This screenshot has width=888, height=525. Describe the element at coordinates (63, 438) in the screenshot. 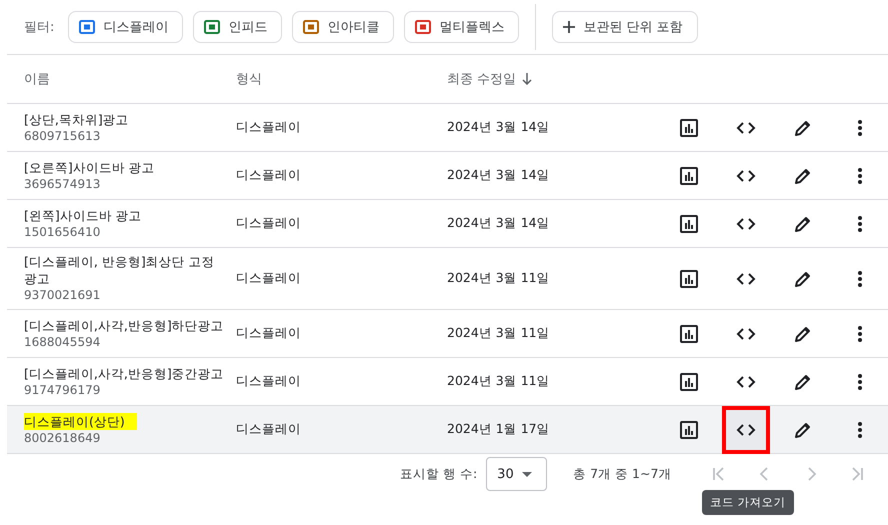

I see `unit-id: 8002618649` at that location.